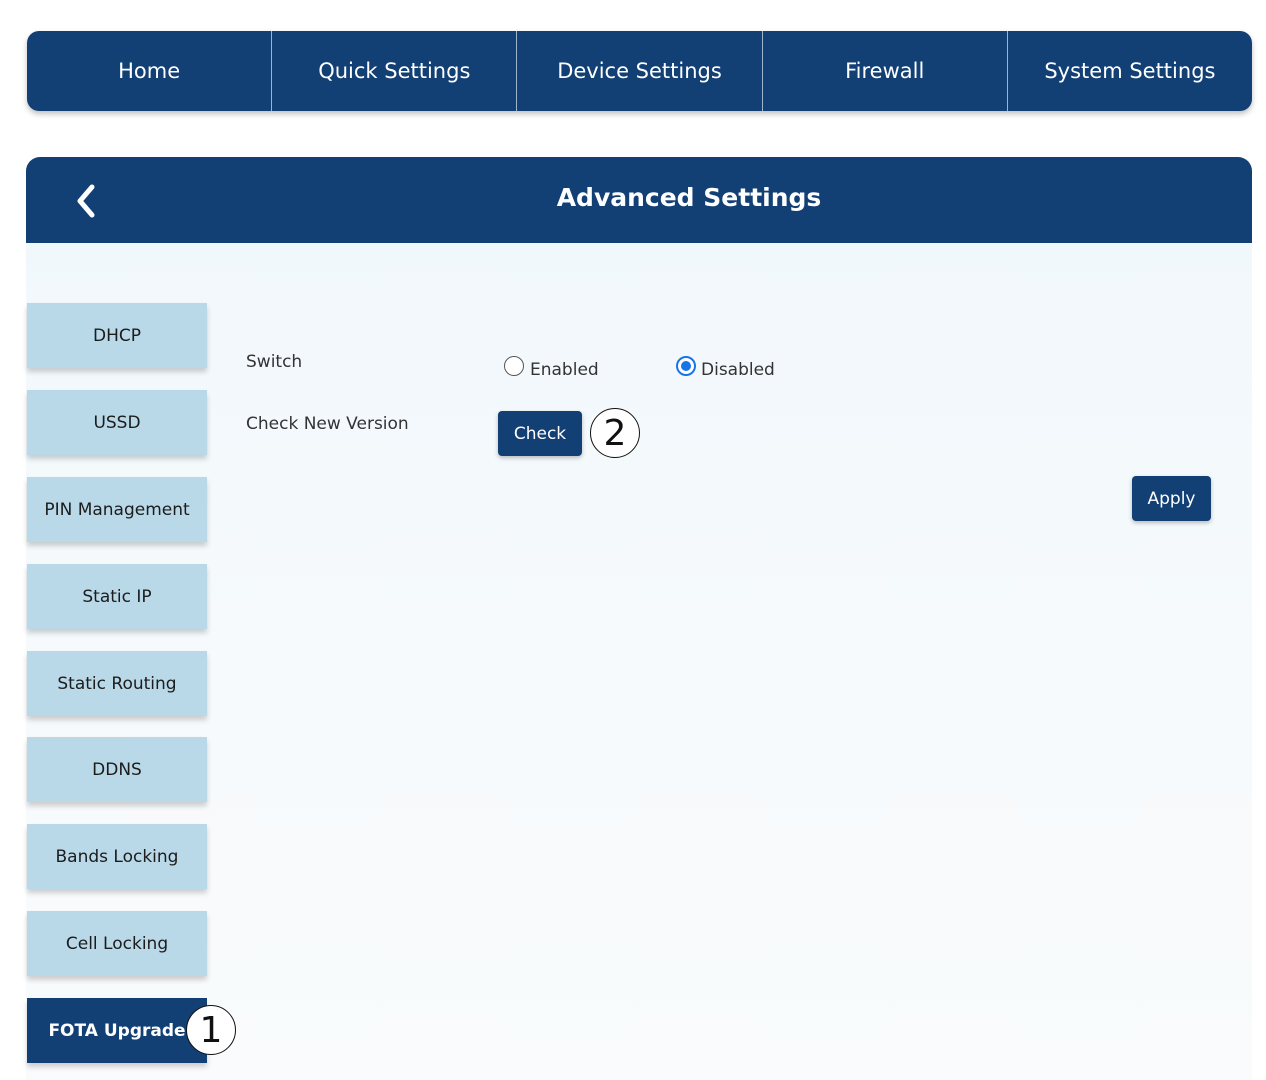  Describe the element at coordinates (117, 769) in the screenshot. I see `sidebar-item-ddns: DDNS` at that location.